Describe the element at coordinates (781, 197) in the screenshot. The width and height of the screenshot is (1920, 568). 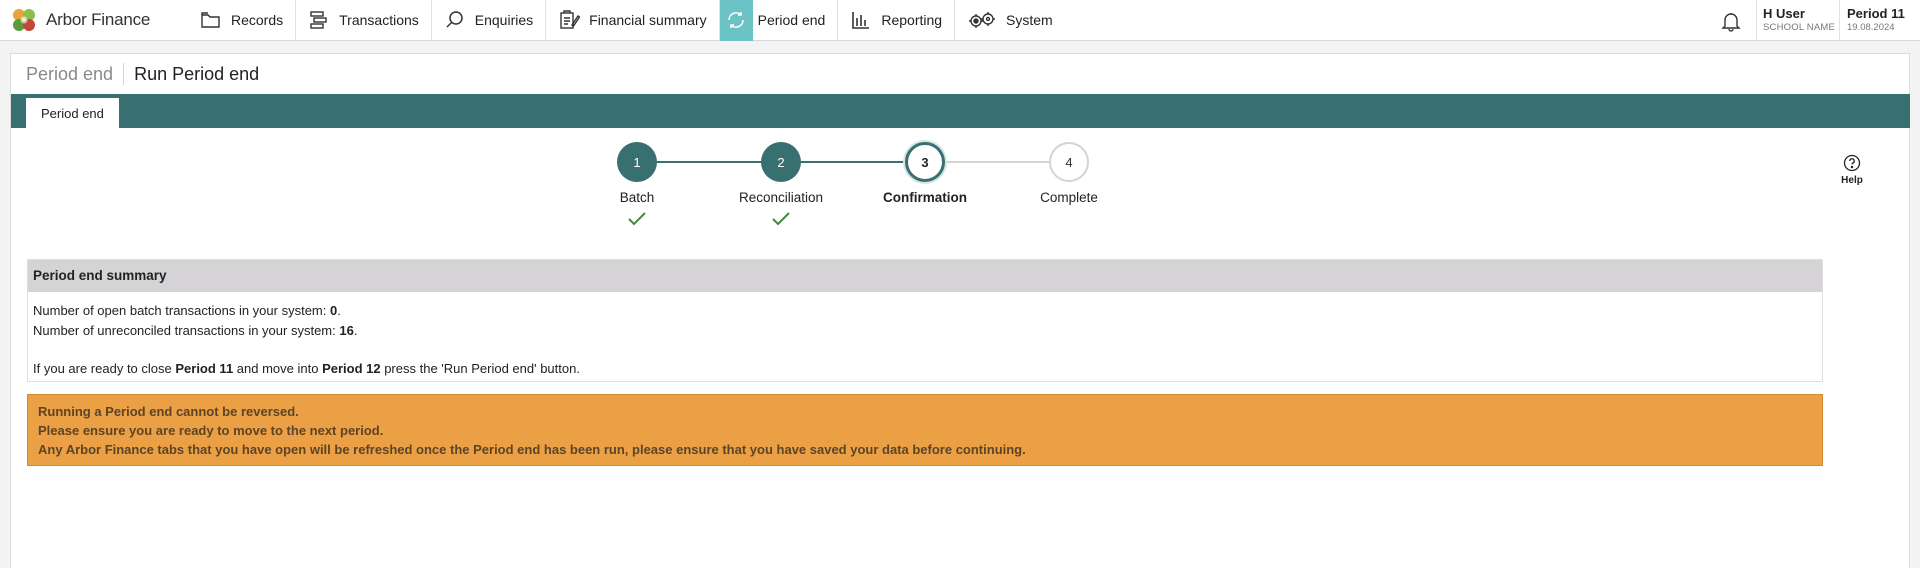
I see `step-label: Reconciliation` at that location.